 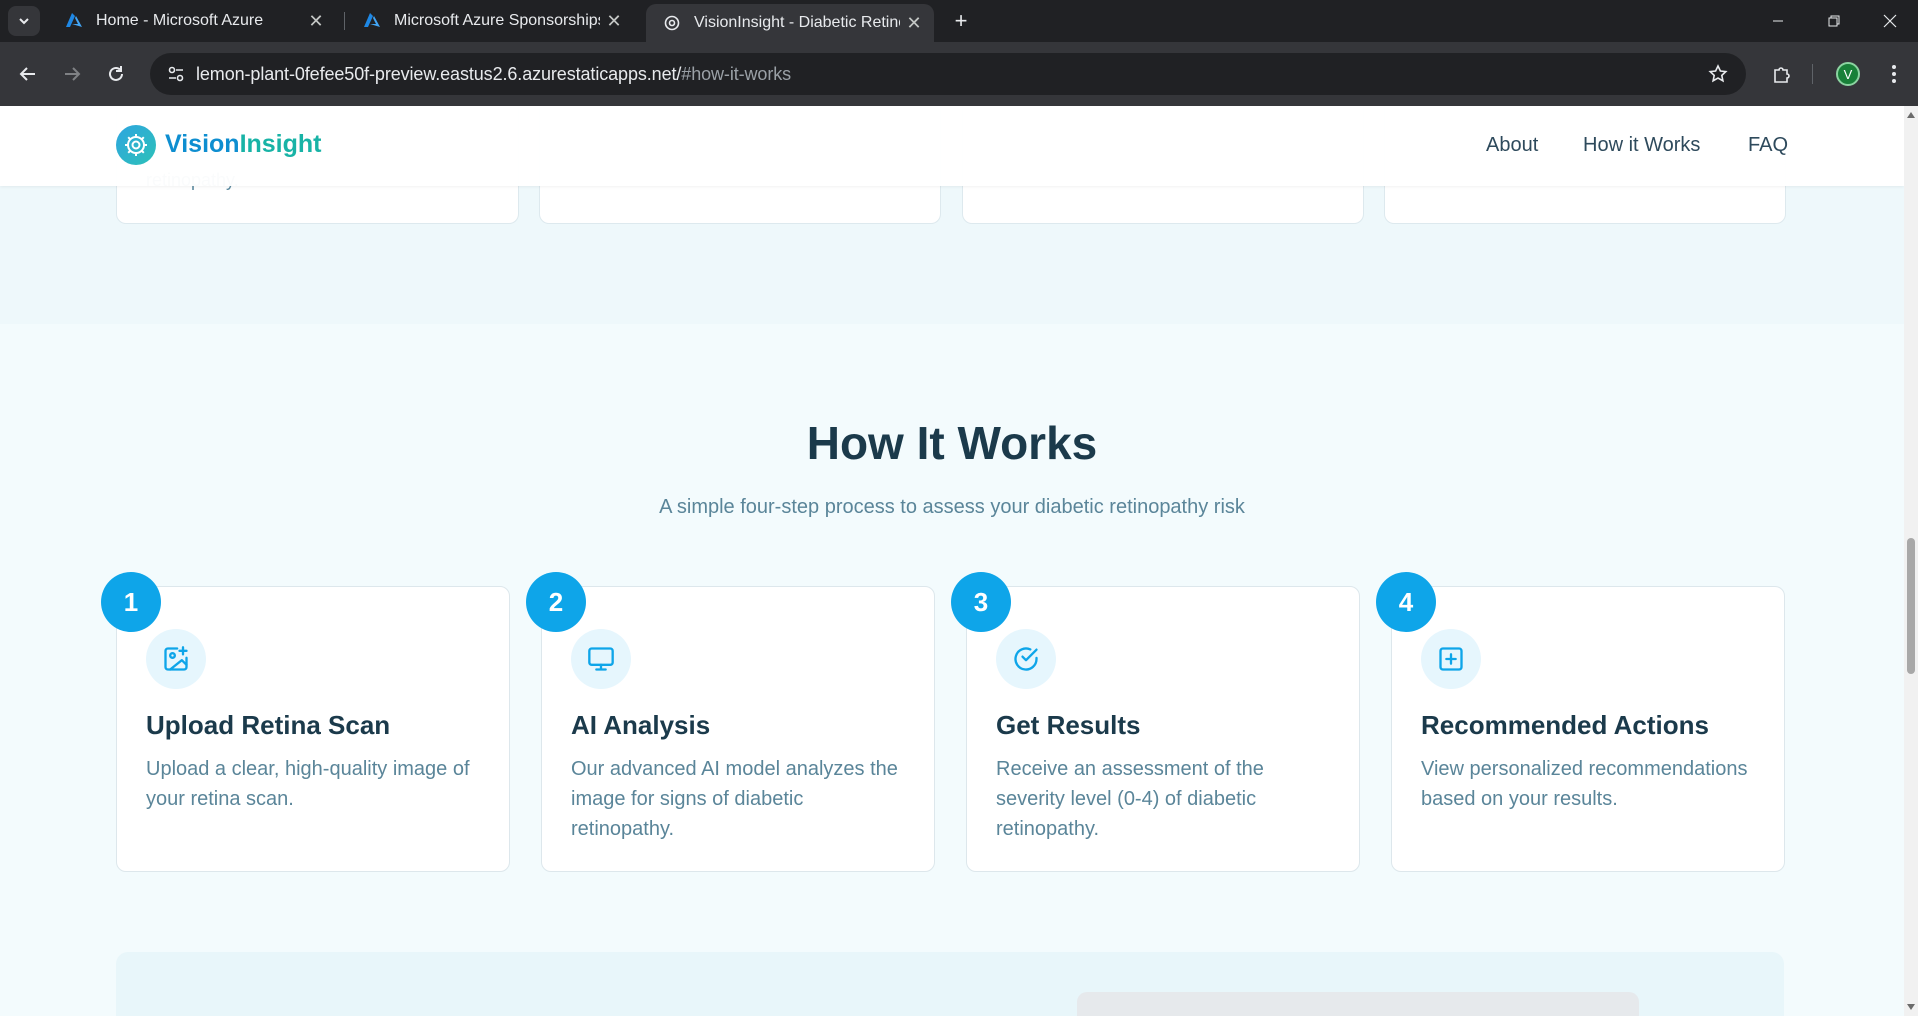 I want to click on chevron-down-icon, so click(x=24, y=21).